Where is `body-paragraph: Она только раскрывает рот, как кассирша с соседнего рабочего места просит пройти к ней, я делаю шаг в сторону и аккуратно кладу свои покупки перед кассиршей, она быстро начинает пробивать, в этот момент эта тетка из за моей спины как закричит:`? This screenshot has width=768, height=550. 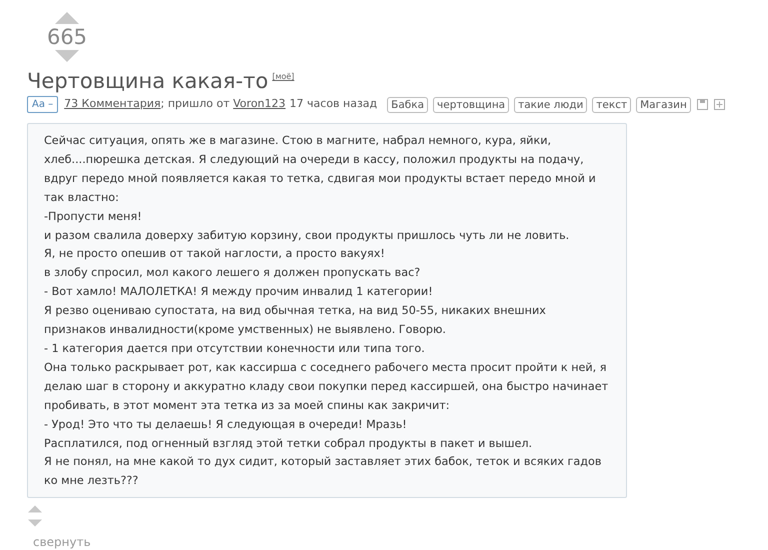
body-paragraph: Она только раскрывает рот, как кассирша с соседнего рабочего места просит пройти к ней, я делаю шаг в сторону и аккуратно кладу свои покупки перед кассиршей, она быстро начинает пробивать, в этот момент эта тетка из за моей спины как закричит: is located at coordinates (327, 387).